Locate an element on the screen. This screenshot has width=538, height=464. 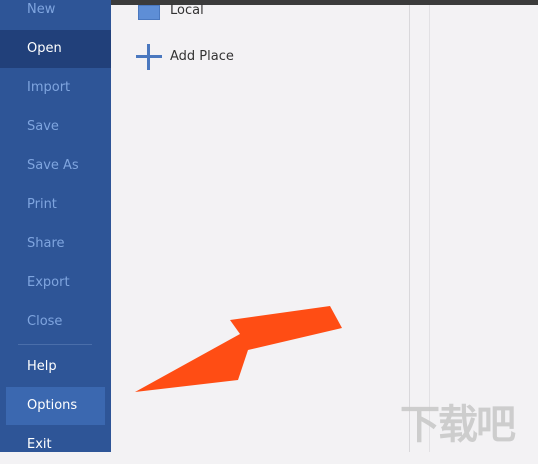
place-add-place: Add Place is located at coordinates (202, 56).